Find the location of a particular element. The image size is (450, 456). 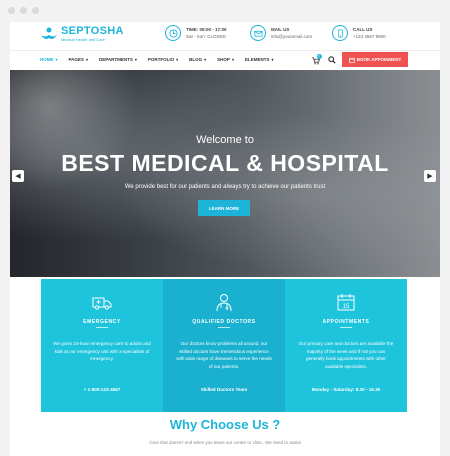

nav-item-portfolio: PORTFOLIO ▾ is located at coordinates (163, 59).